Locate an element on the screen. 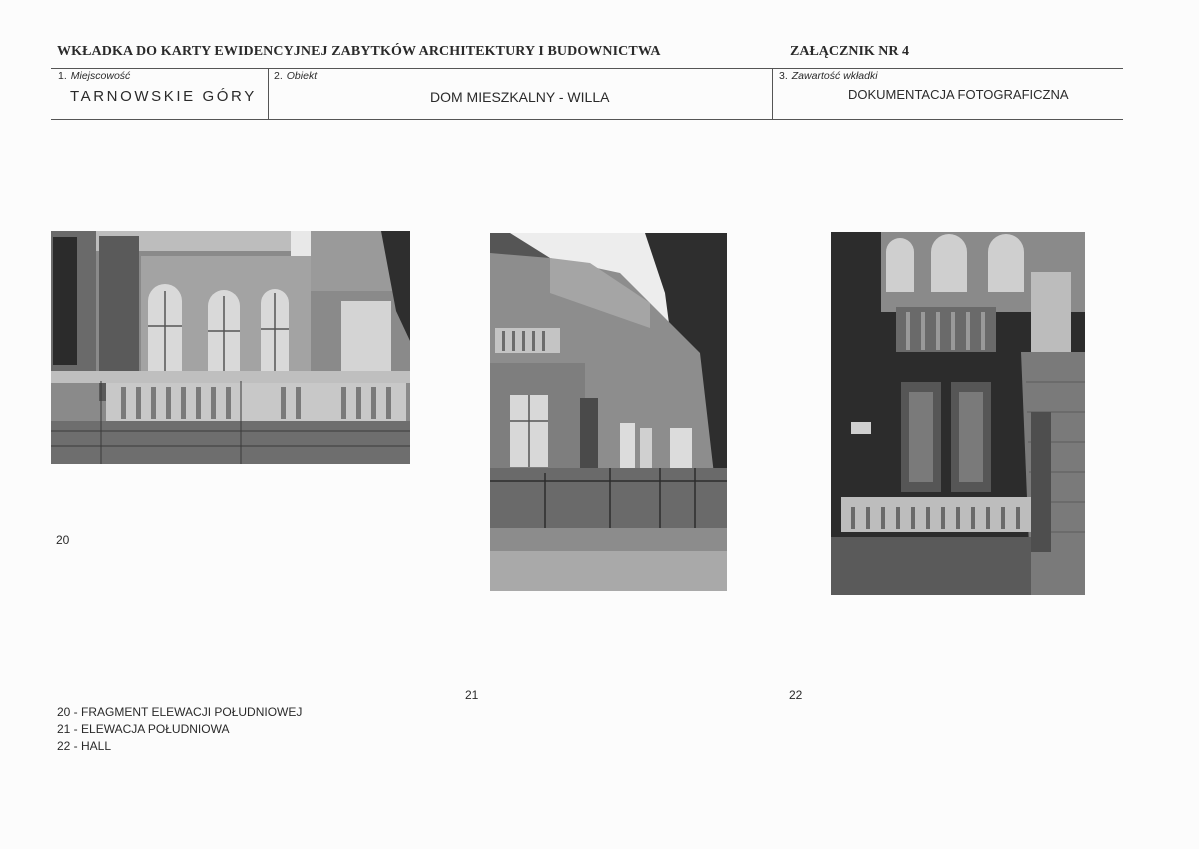 This screenshot has width=1199, height=849. table-rule-top is located at coordinates (587, 68).